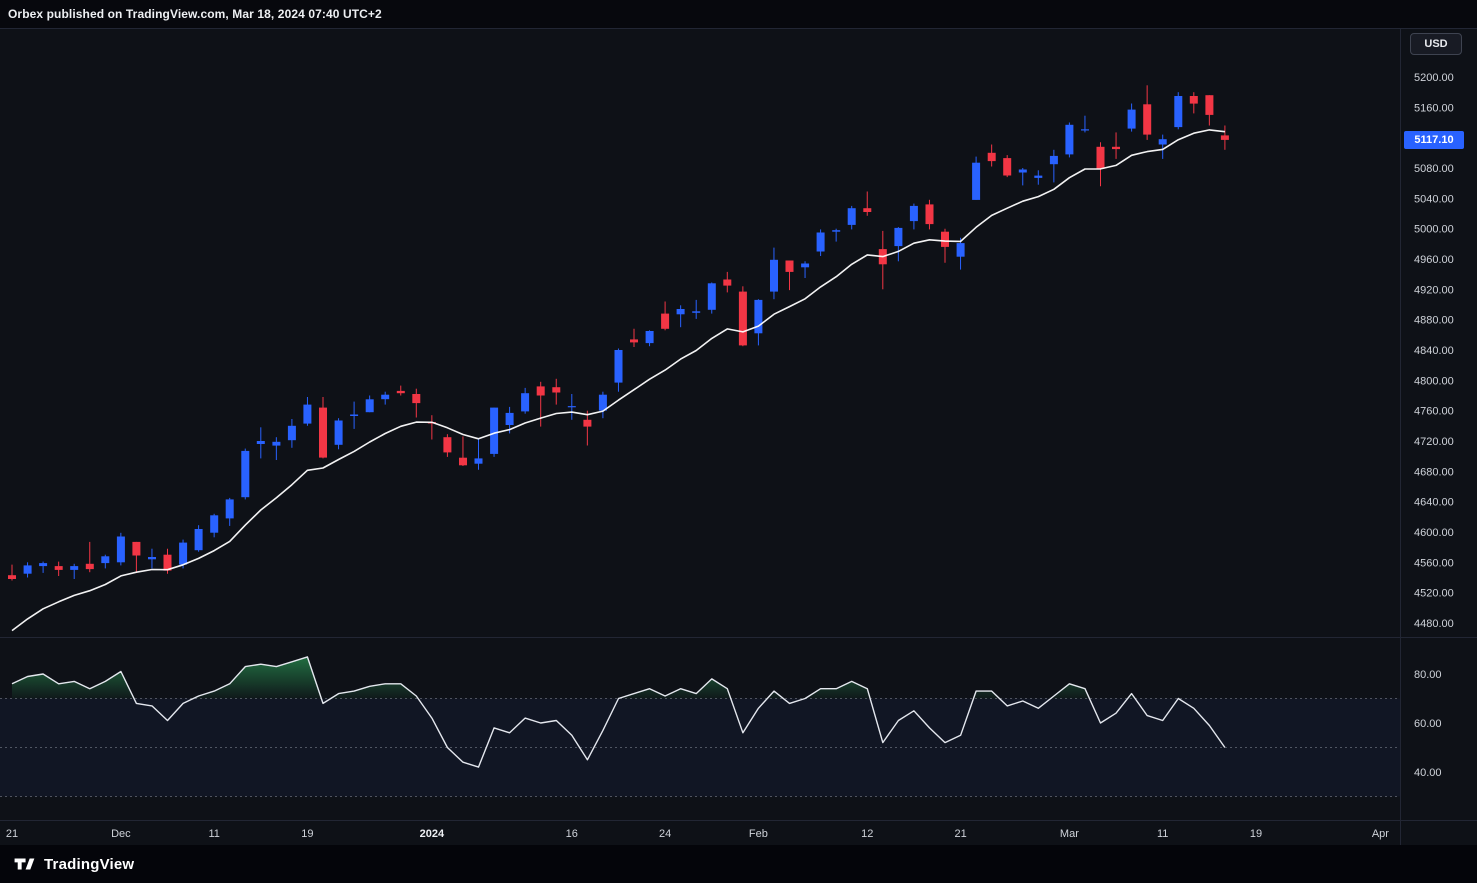  What do you see at coordinates (758, 834) in the screenshot?
I see `time-tick-label: Feb` at bounding box center [758, 834].